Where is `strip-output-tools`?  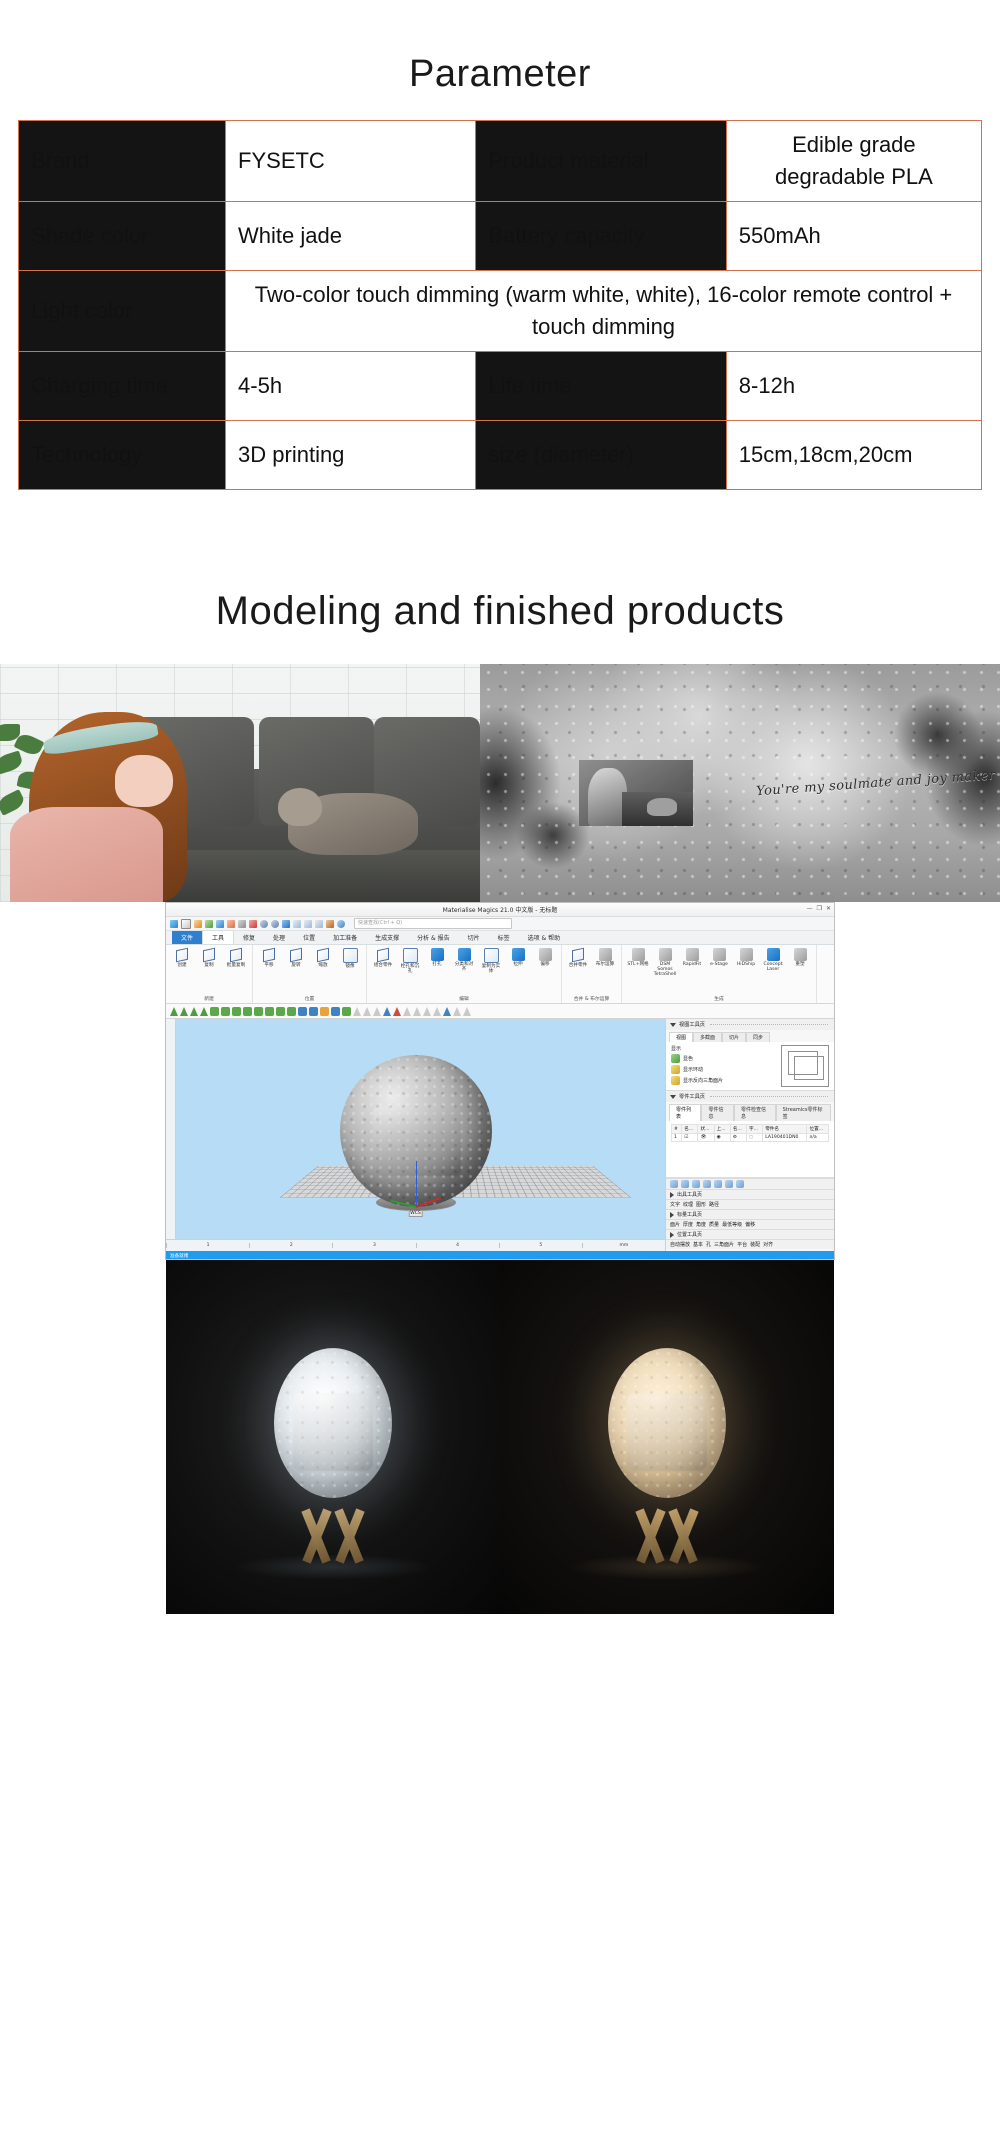 strip-output-tools is located at coordinates (750, 1183).